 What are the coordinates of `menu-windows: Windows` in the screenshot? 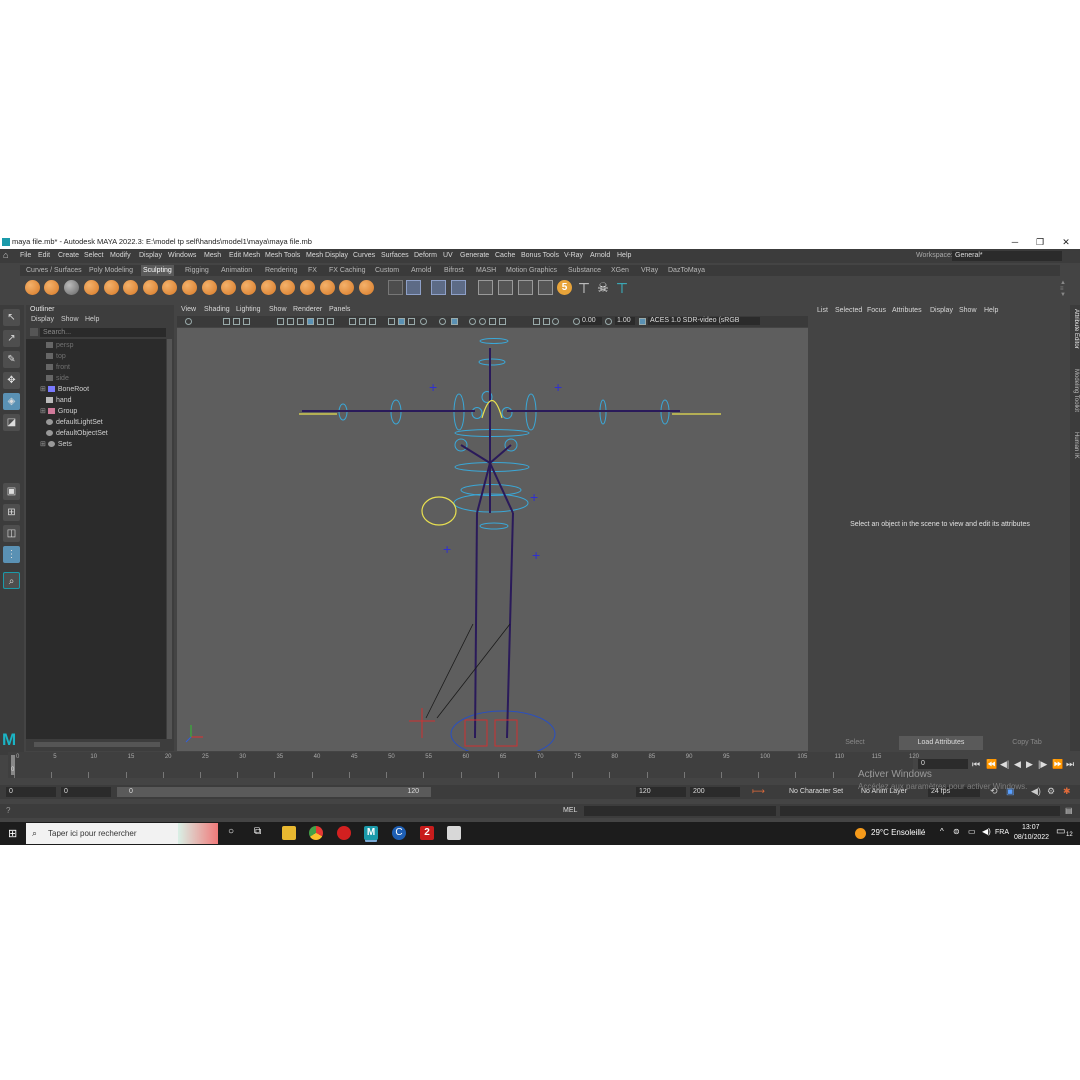 It's located at (182, 256).